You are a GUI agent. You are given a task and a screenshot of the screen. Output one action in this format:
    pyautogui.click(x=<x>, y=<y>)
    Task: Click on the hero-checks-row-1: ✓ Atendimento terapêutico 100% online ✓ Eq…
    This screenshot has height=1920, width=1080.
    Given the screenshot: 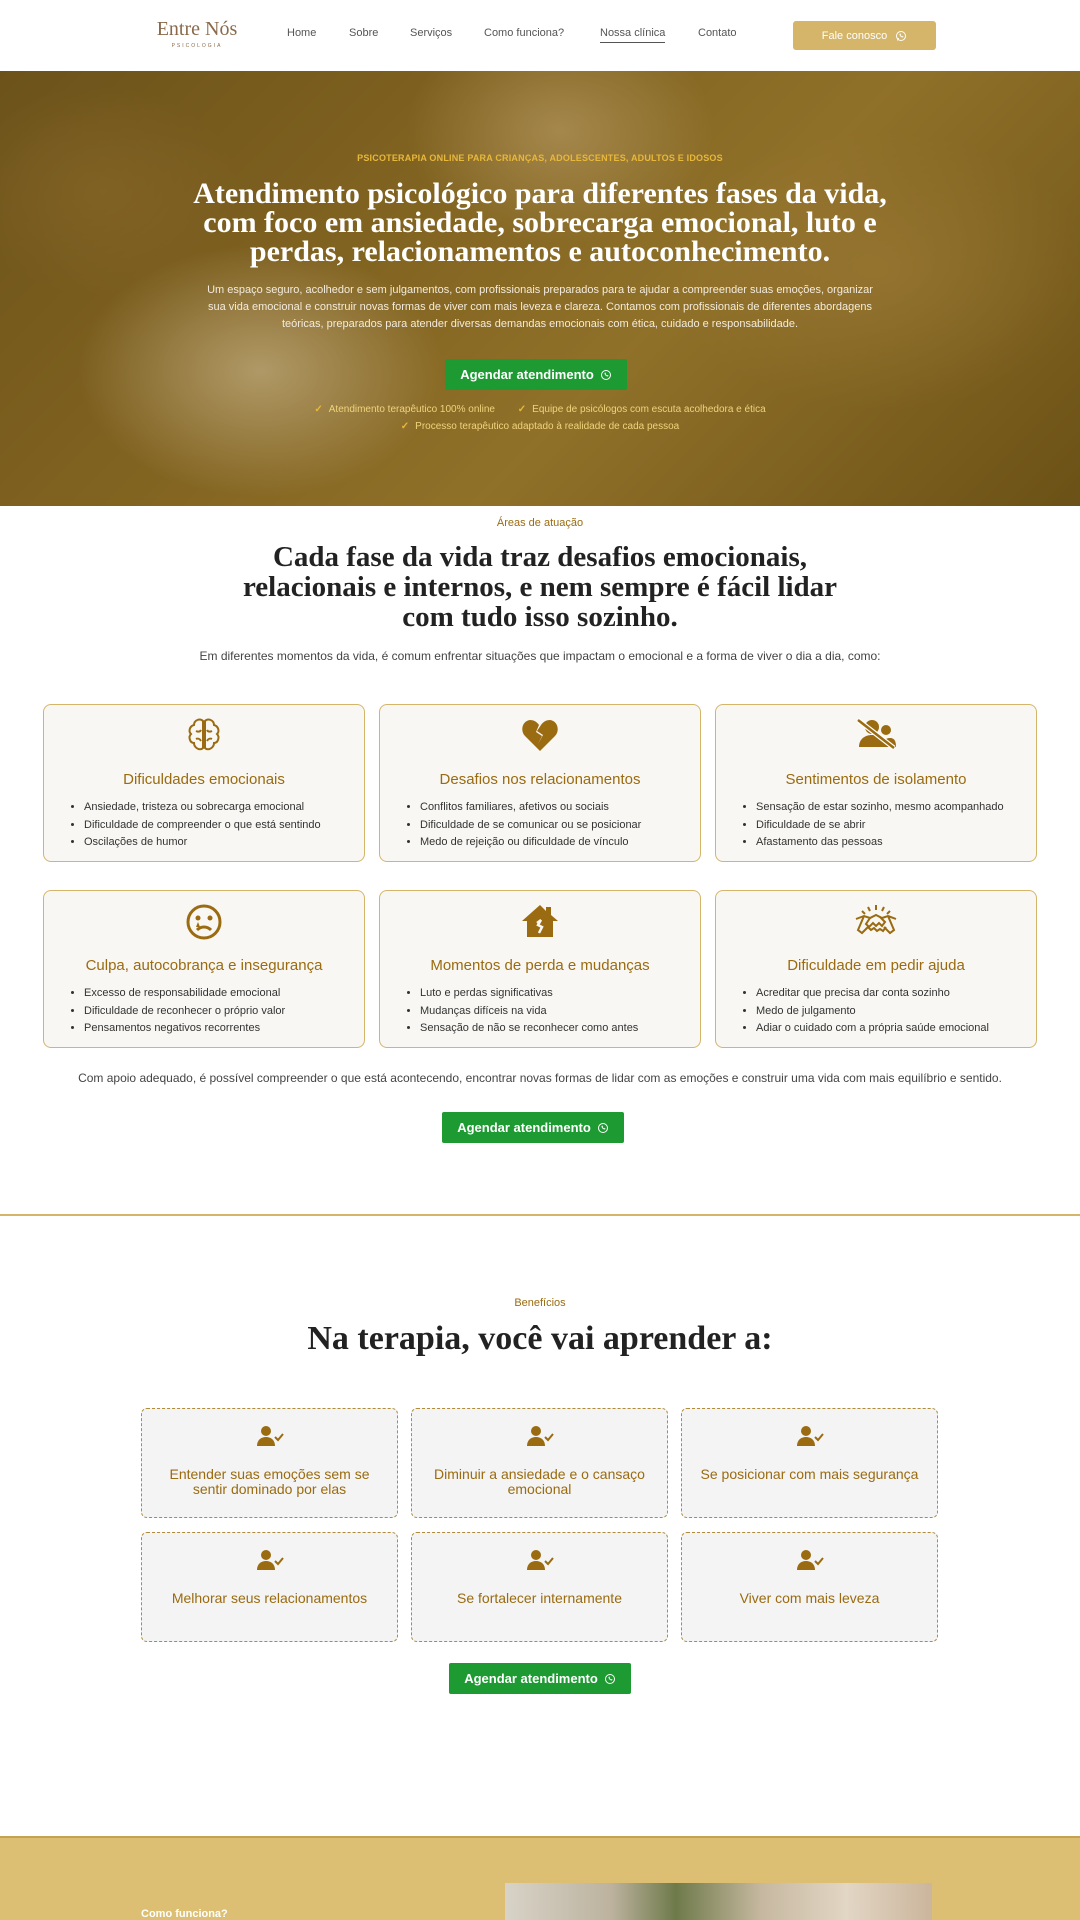 What is the action you would take?
    pyautogui.click(x=540, y=409)
    